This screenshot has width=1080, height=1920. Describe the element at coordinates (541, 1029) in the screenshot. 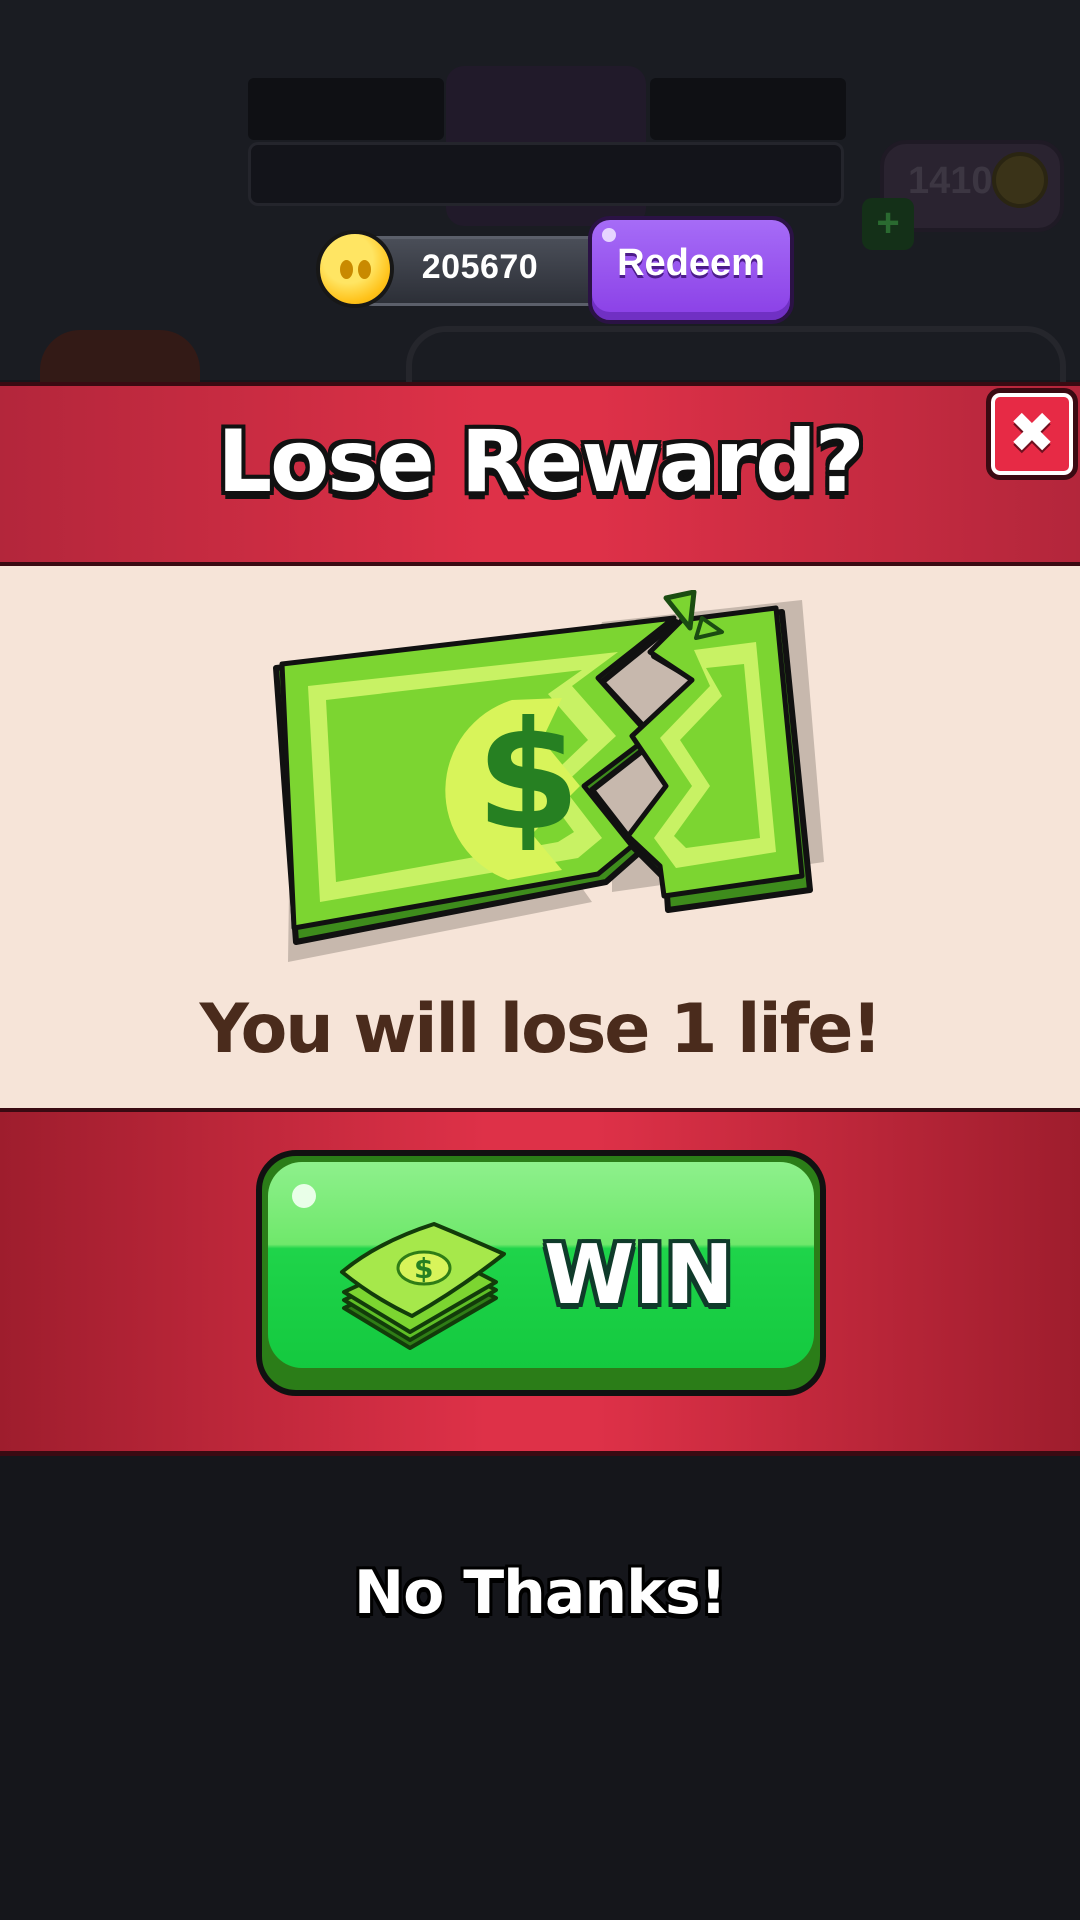

I see `dialog-message: You will lose 1 life!` at that location.